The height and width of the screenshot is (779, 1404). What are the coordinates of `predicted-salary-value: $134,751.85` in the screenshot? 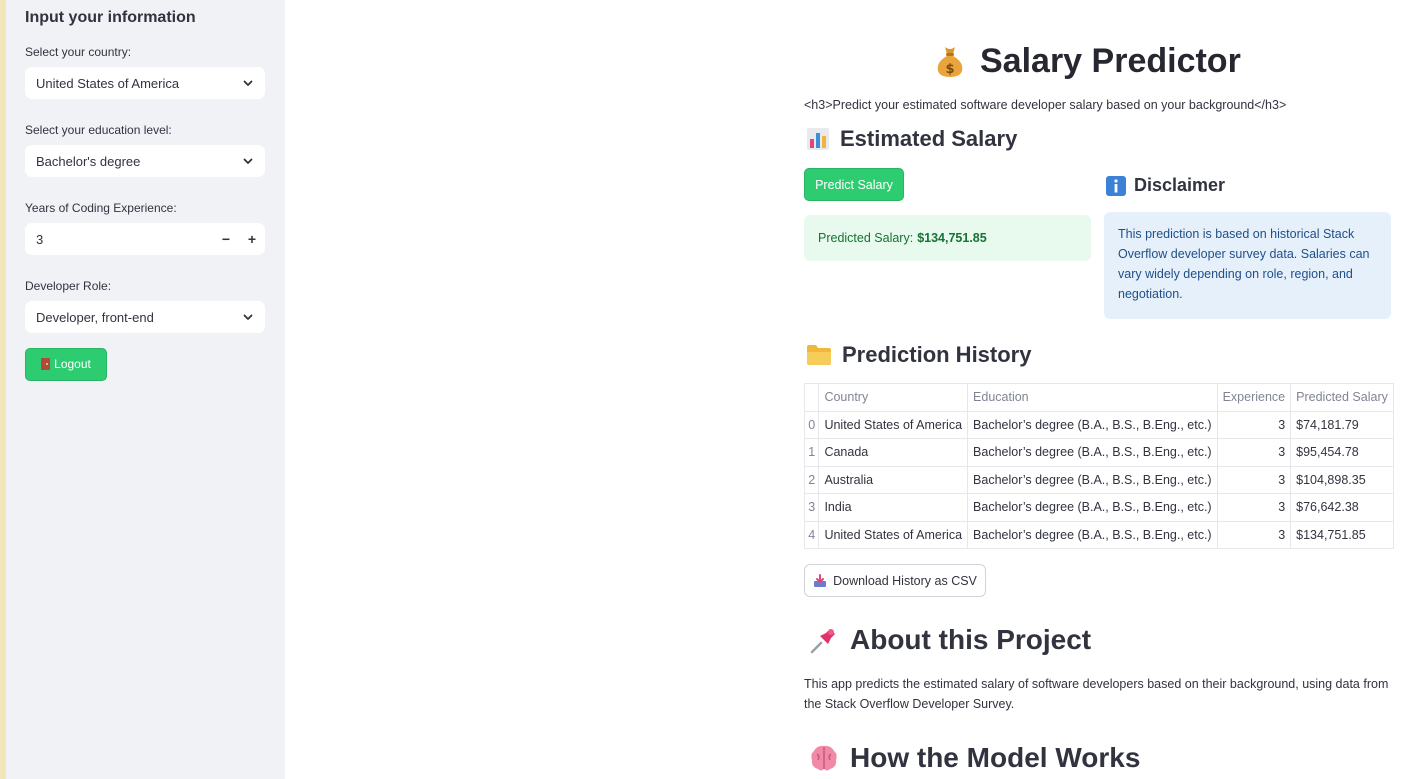 It's located at (952, 238).